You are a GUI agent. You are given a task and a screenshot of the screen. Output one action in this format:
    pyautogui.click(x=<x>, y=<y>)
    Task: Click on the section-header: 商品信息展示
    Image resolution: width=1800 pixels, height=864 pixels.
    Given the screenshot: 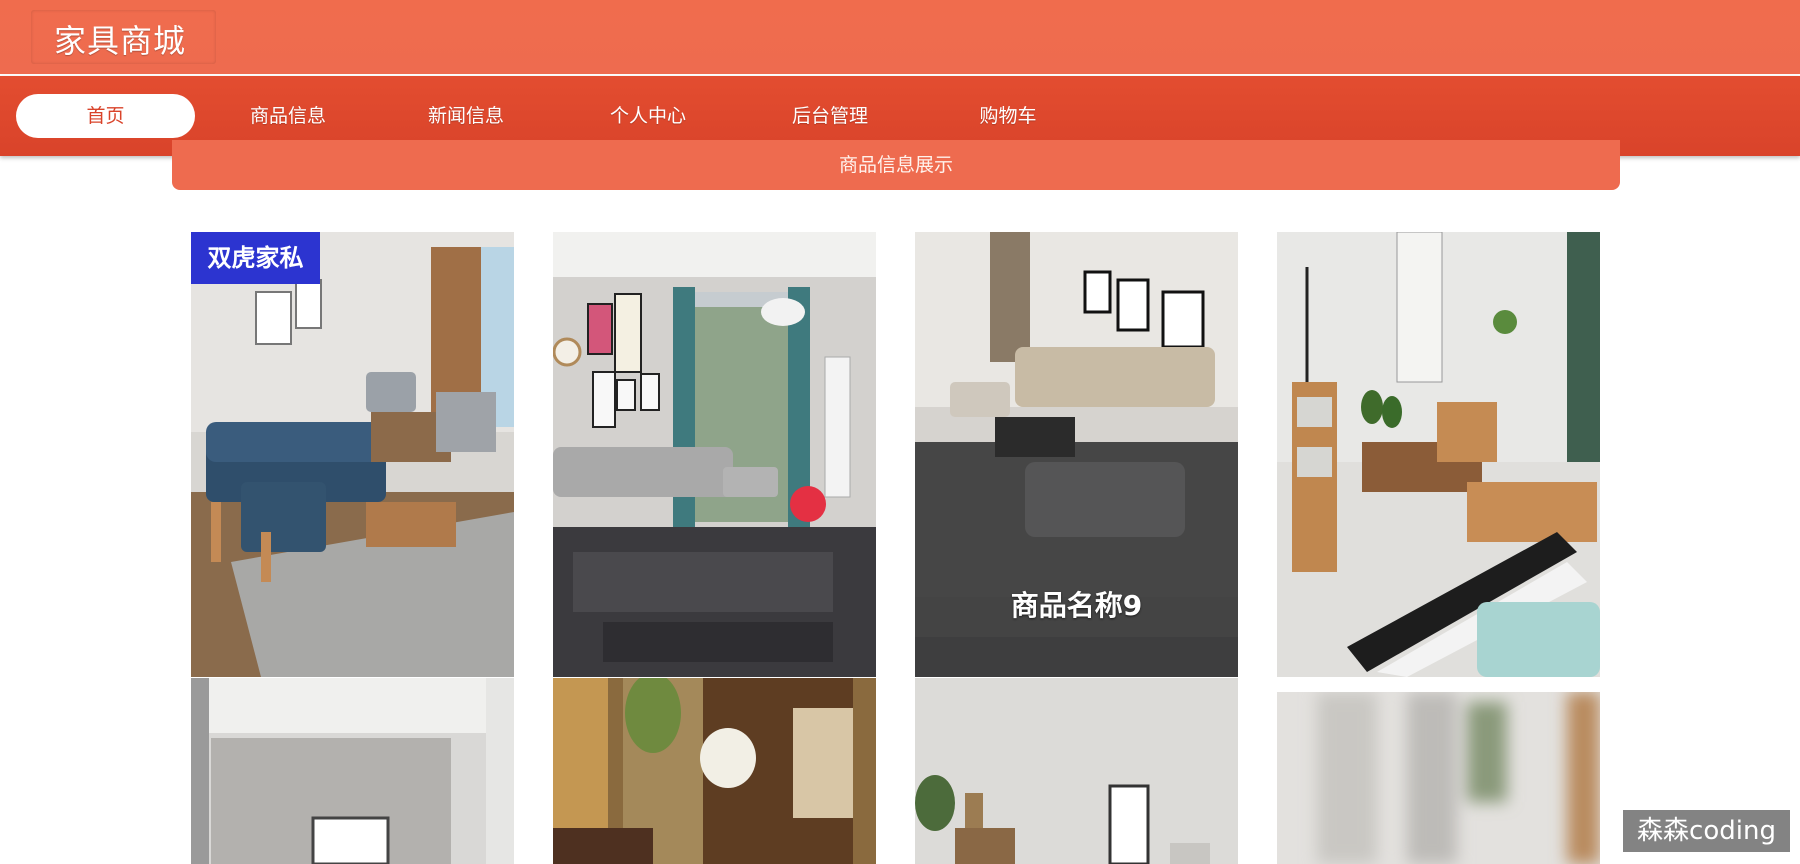 What is the action you would take?
    pyautogui.click(x=896, y=165)
    